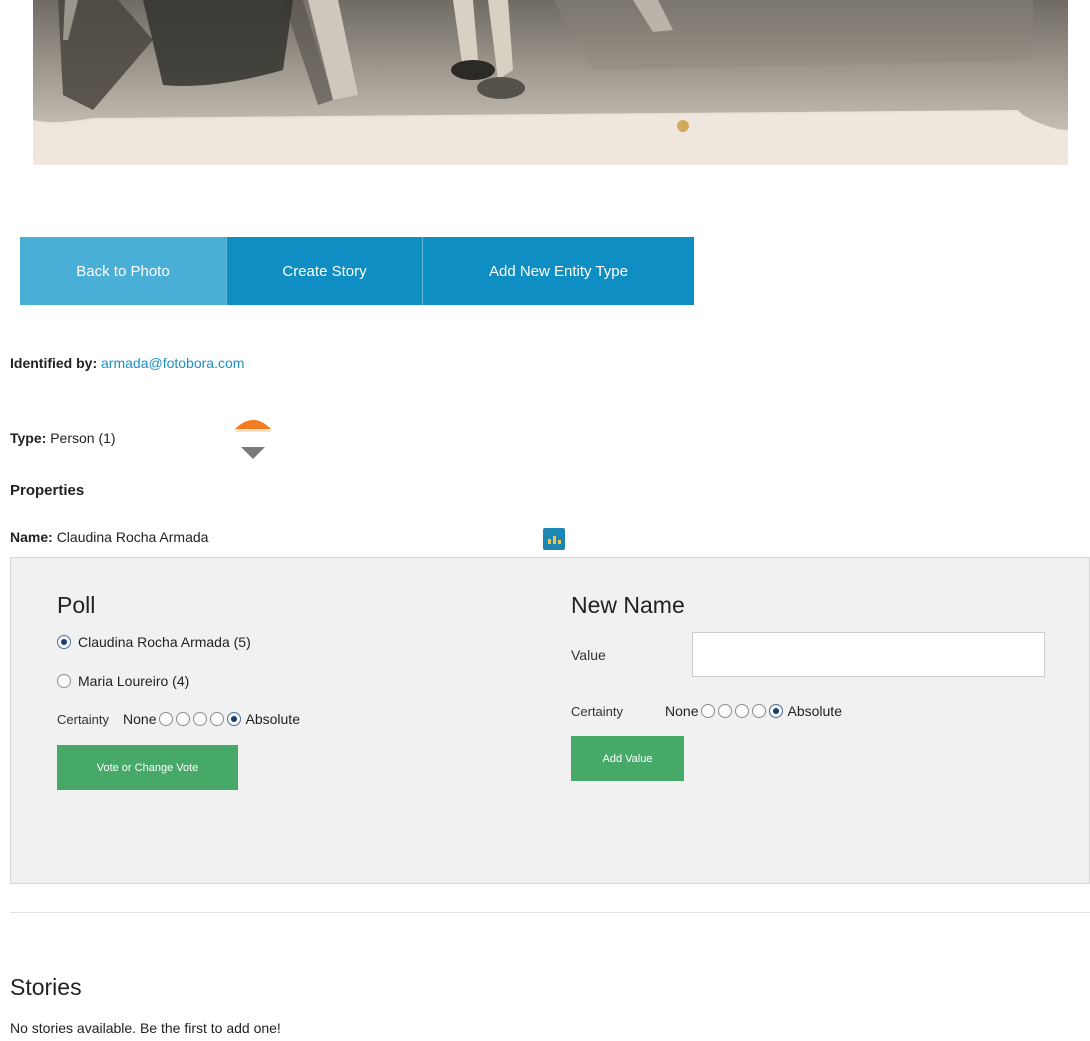 Image resolution: width=1090 pixels, height=1041 pixels. Describe the element at coordinates (54, 363) in the screenshot. I see `identified-by-label: Identified by:` at that location.